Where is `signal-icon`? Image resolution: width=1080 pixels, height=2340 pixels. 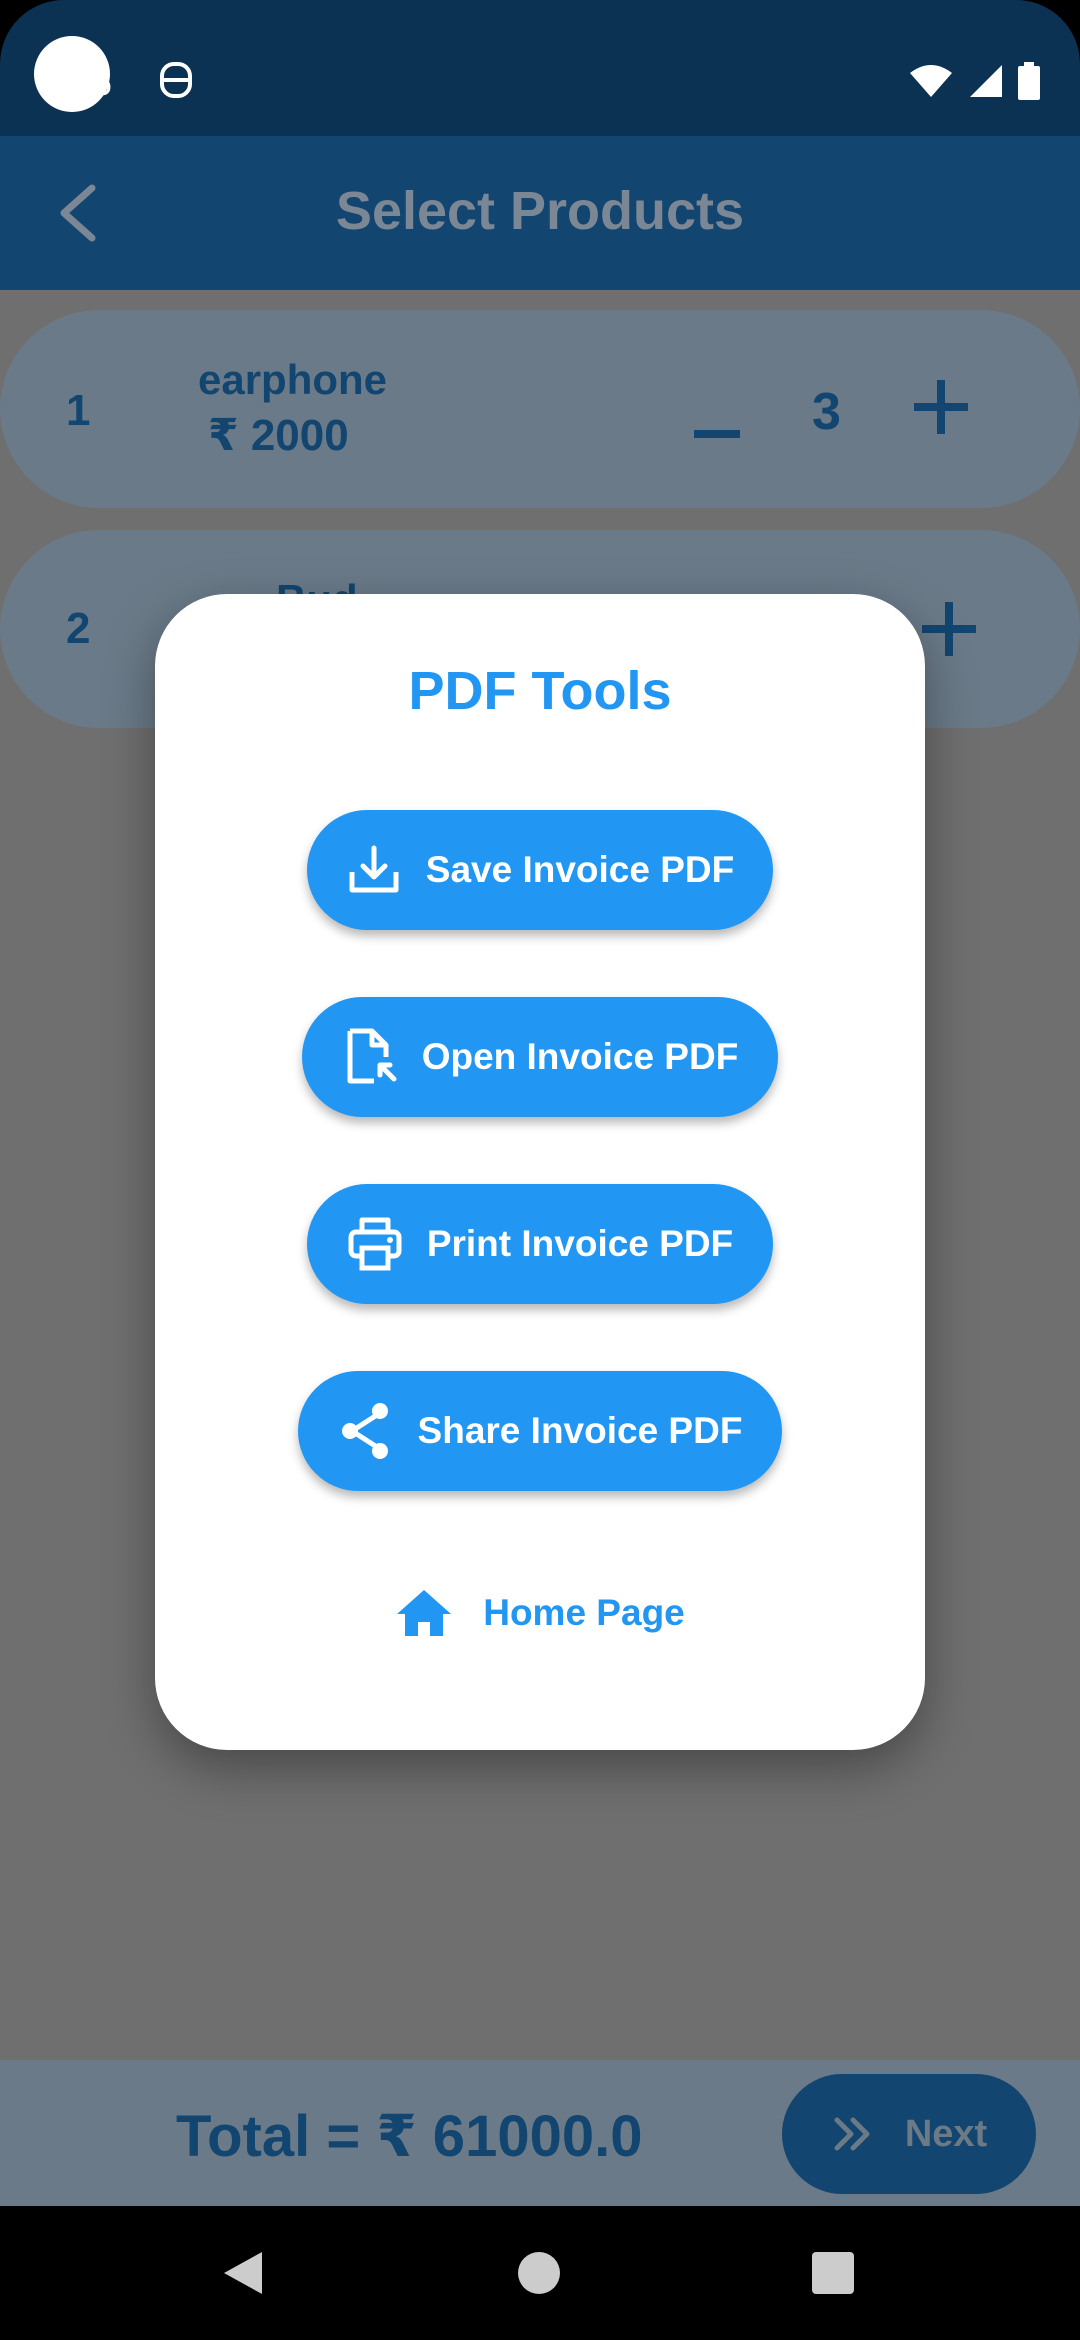 signal-icon is located at coordinates (986, 81).